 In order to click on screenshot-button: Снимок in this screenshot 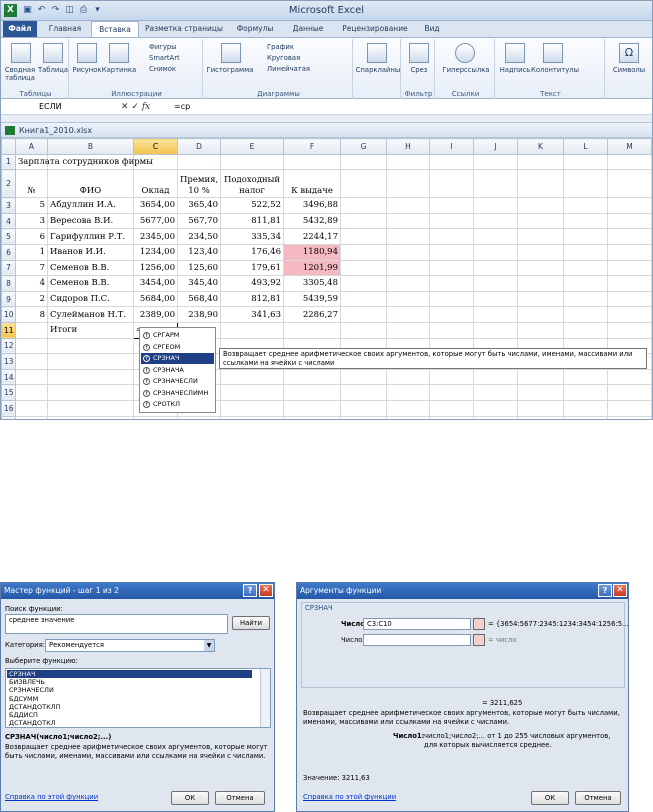, I will do `click(162, 69)`.